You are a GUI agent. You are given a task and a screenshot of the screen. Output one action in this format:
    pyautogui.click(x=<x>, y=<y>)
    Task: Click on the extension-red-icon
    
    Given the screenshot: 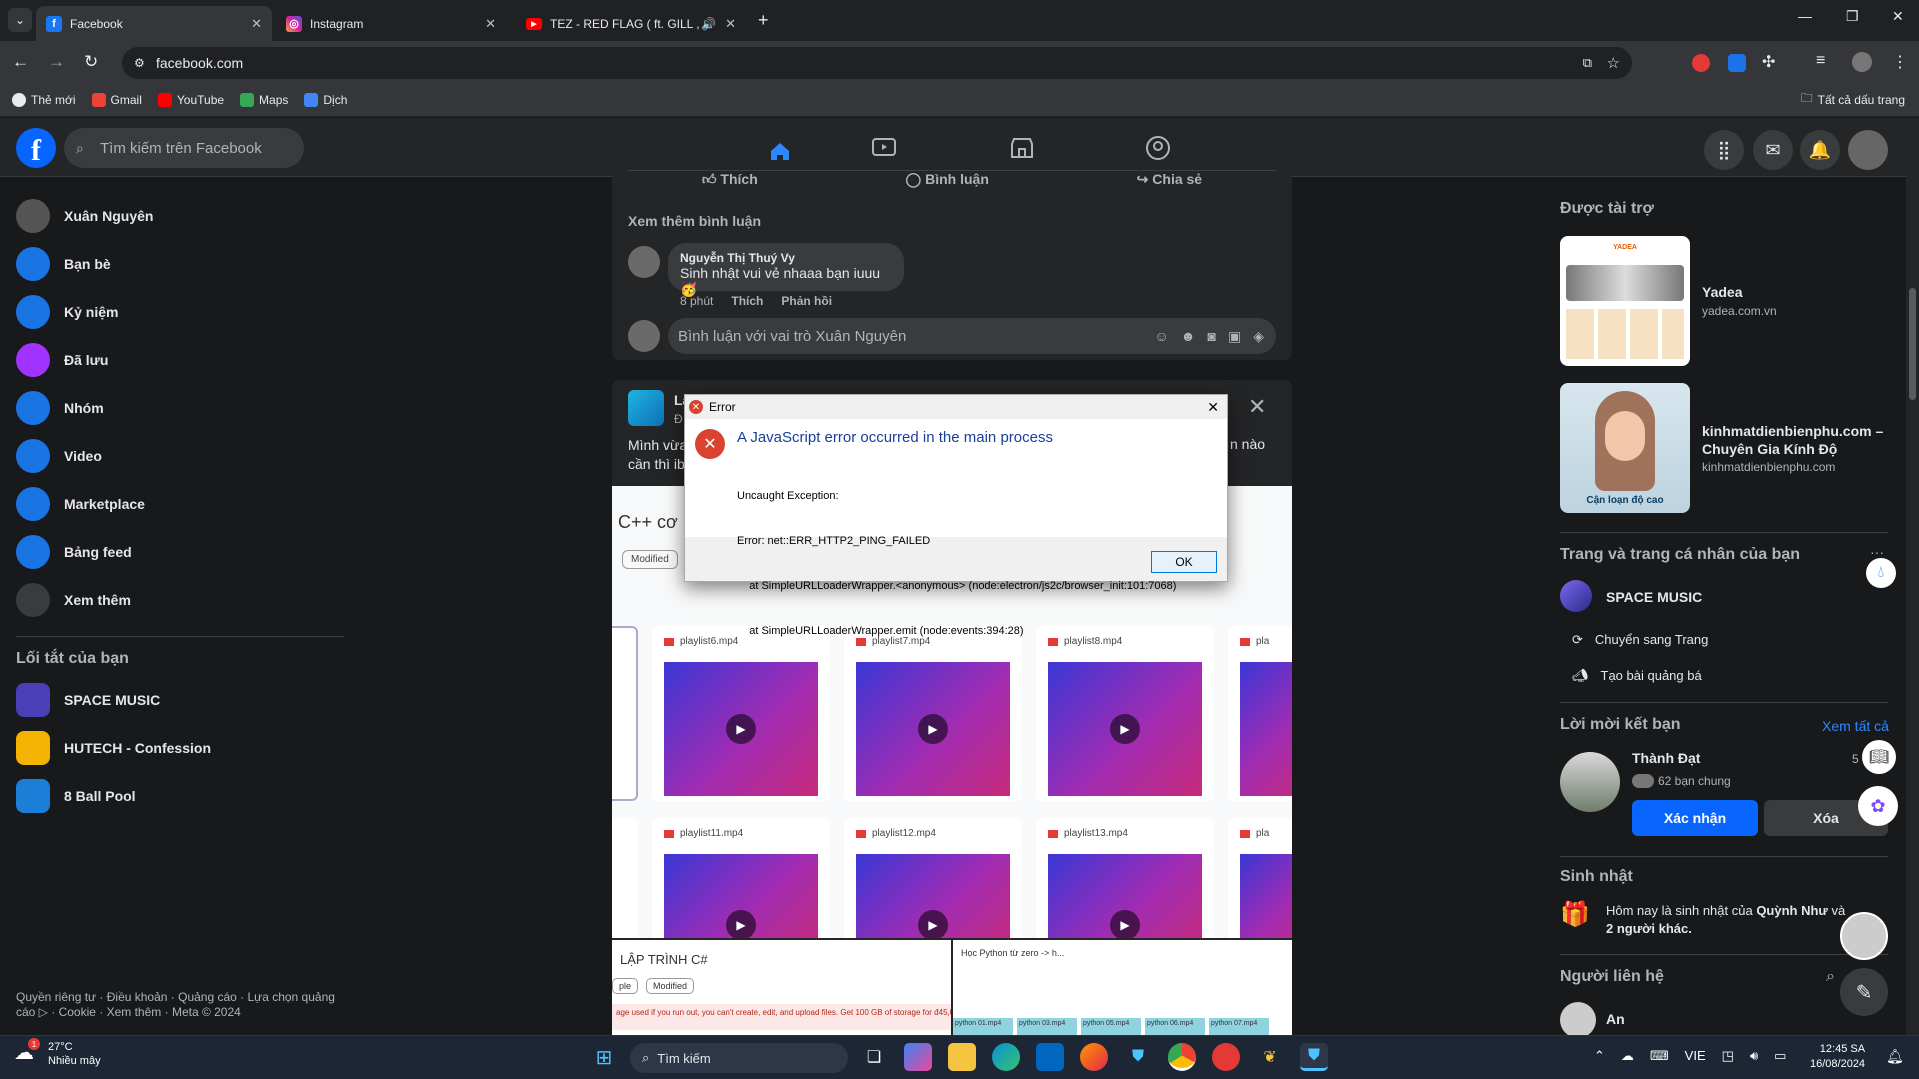 What is the action you would take?
    pyautogui.click(x=1701, y=63)
    